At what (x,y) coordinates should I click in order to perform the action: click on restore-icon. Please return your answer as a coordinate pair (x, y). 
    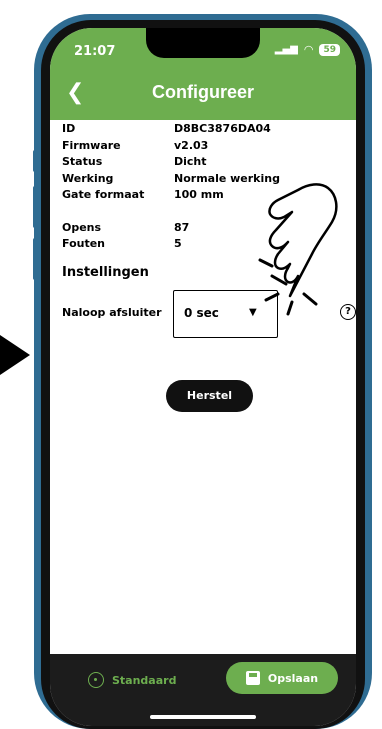
    Looking at the image, I should click on (96, 680).